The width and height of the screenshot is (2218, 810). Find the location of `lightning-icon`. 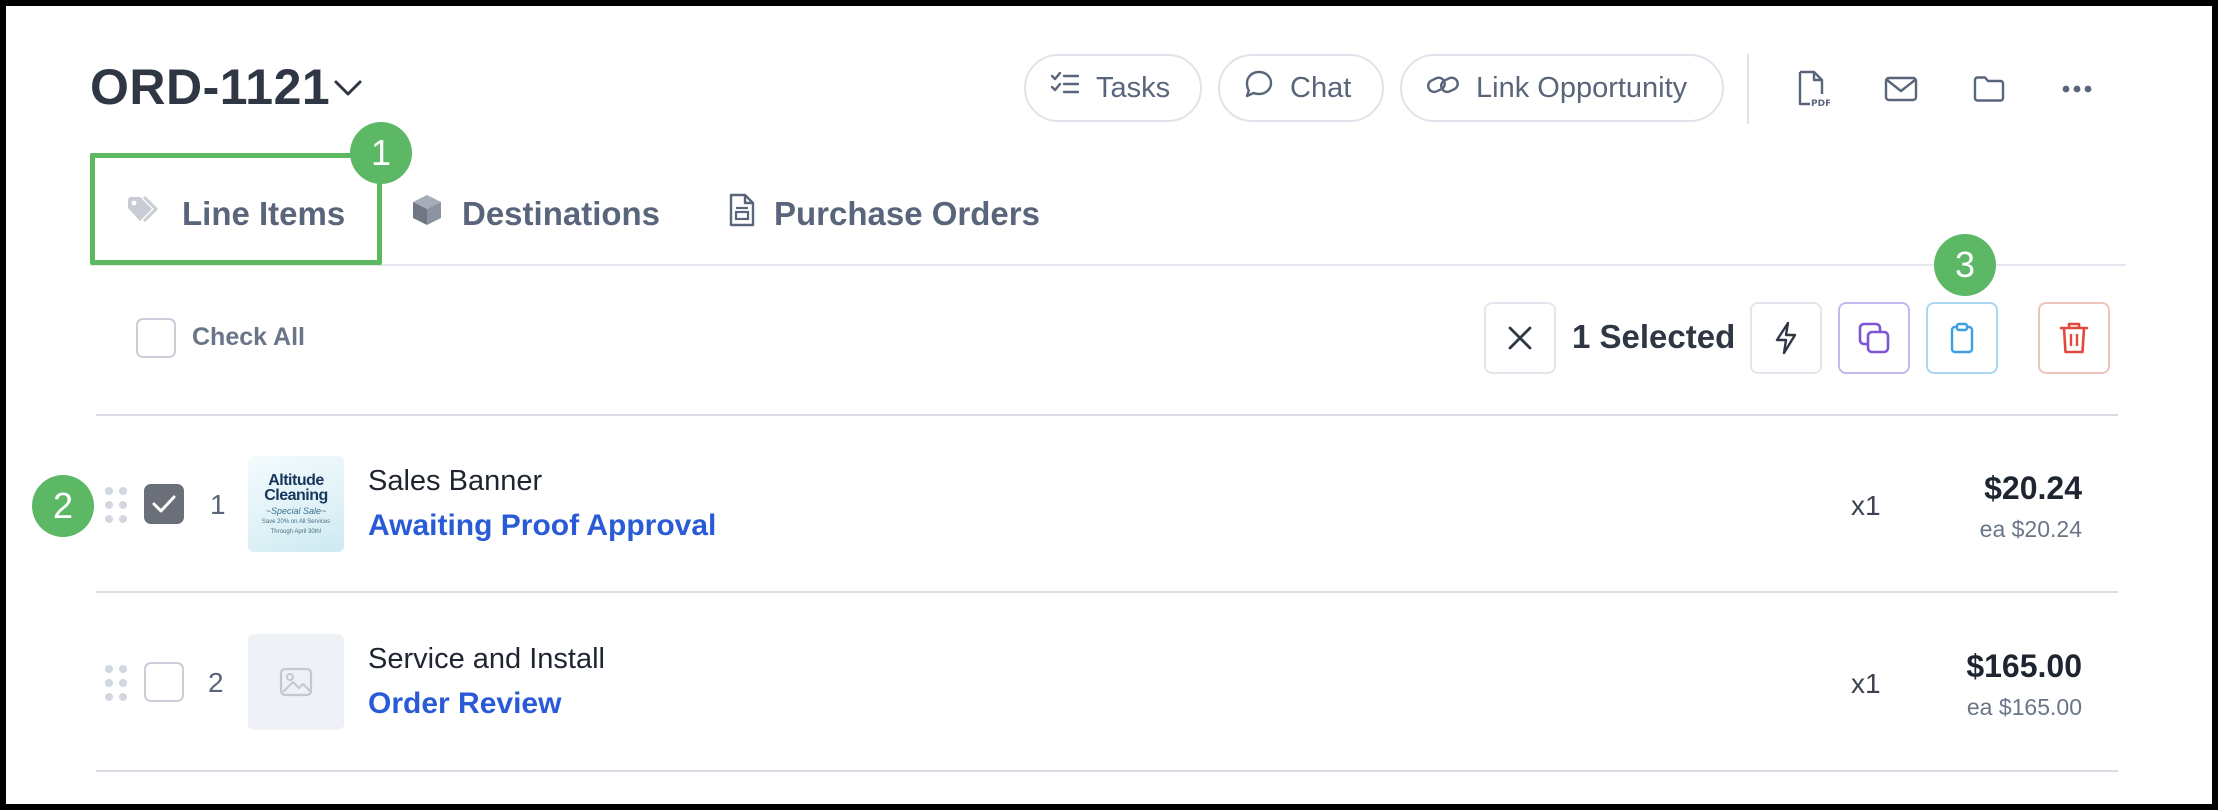

lightning-icon is located at coordinates (1786, 338).